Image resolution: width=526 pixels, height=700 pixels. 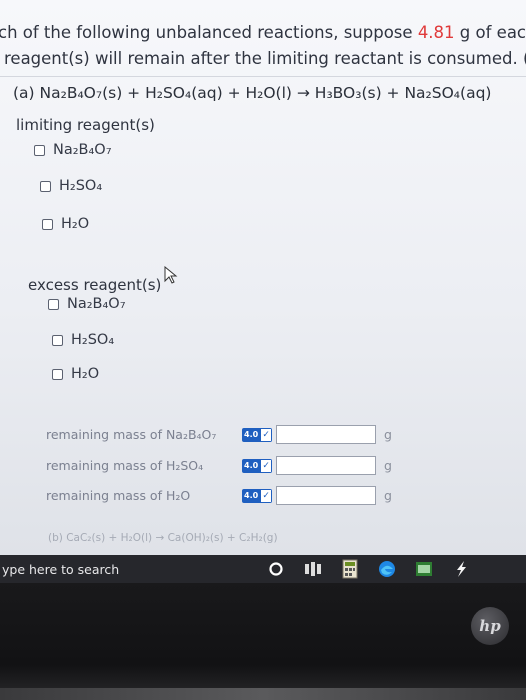 I want to click on windows-taskbar: ype here to search, so click(x=263, y=569).